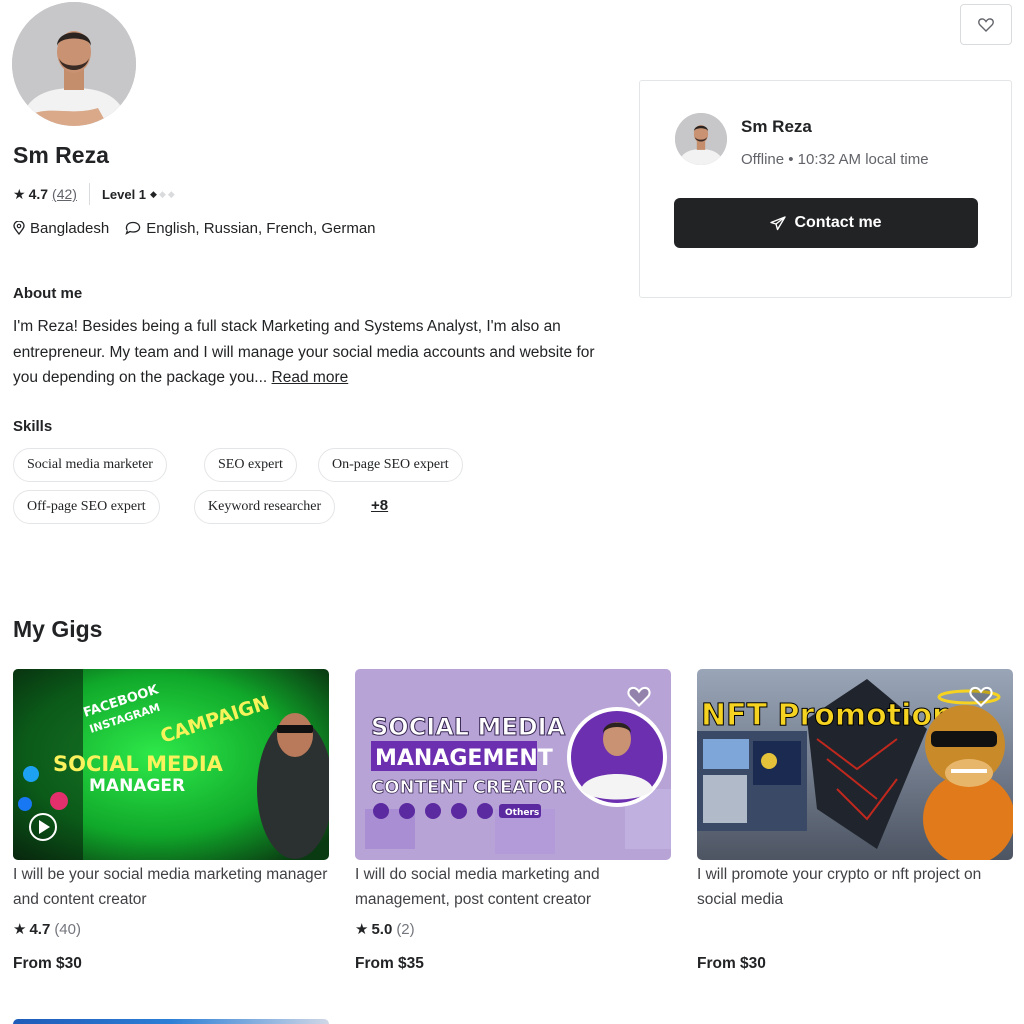  What do you see at coordinates (38, 194) in the screenshot?
I see `profile-rating: 4.7` at bounding box center [38, 194].